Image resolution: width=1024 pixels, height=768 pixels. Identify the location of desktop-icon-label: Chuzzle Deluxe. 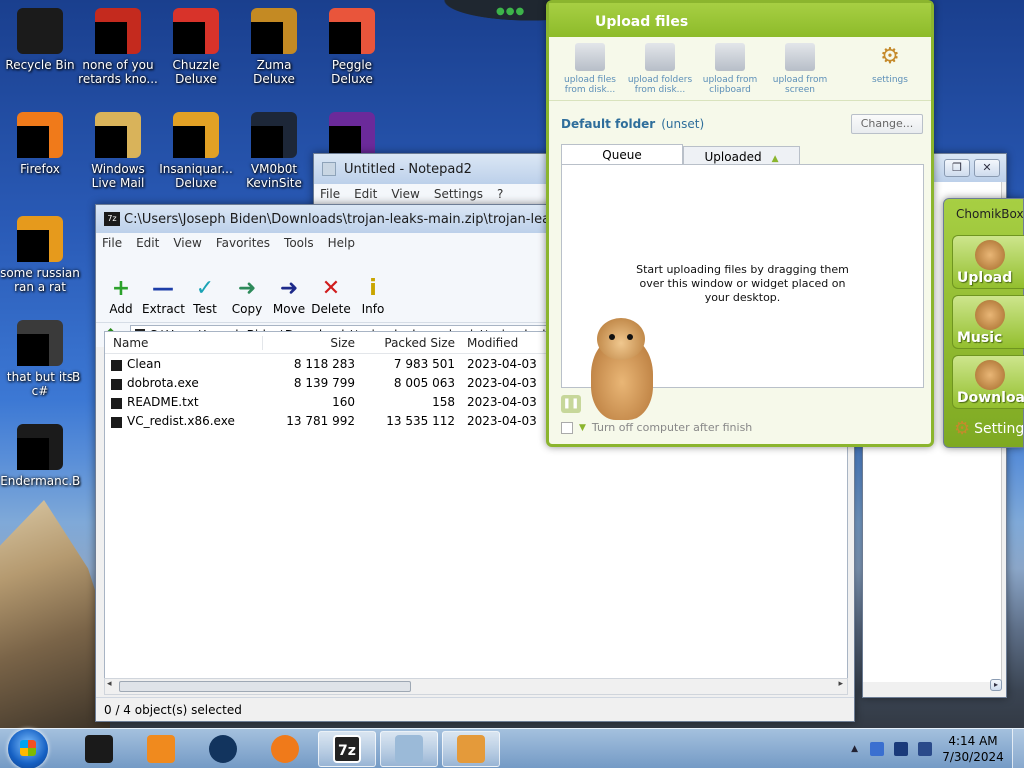
(196, 72).